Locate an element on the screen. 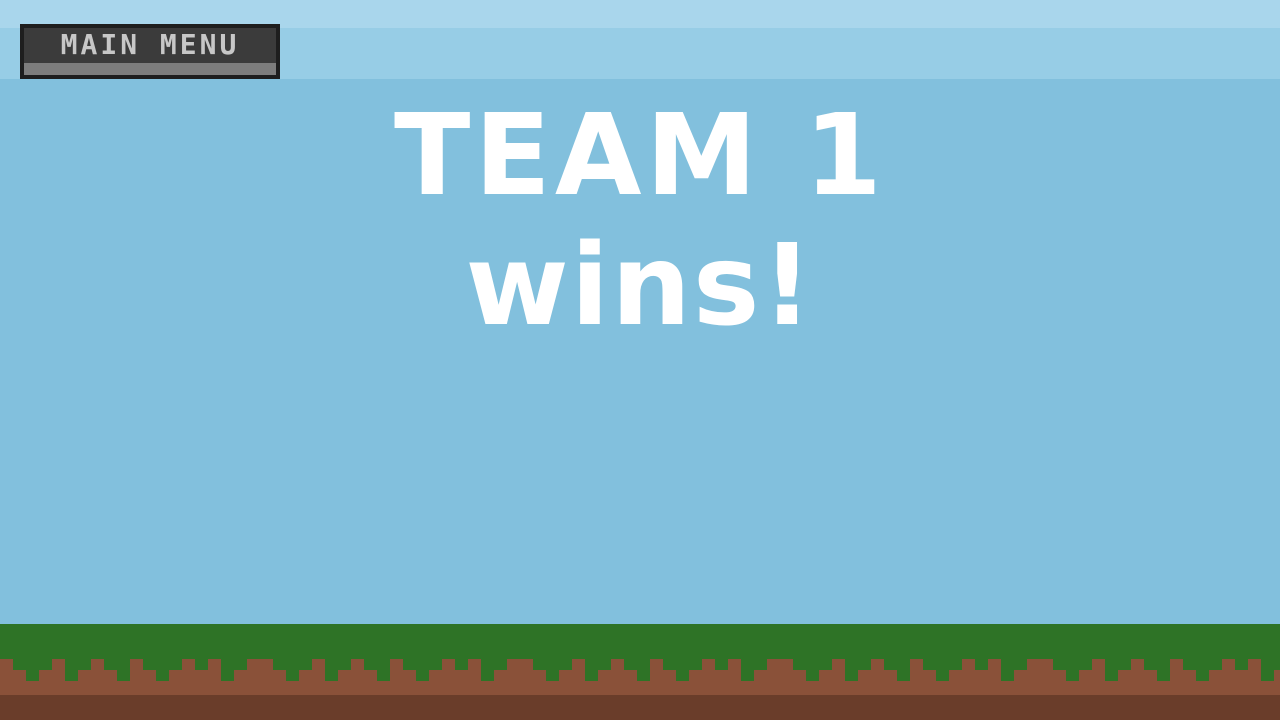 This screenshot has width=1280, height=720. button-shade is located at coordinates (150, 69).